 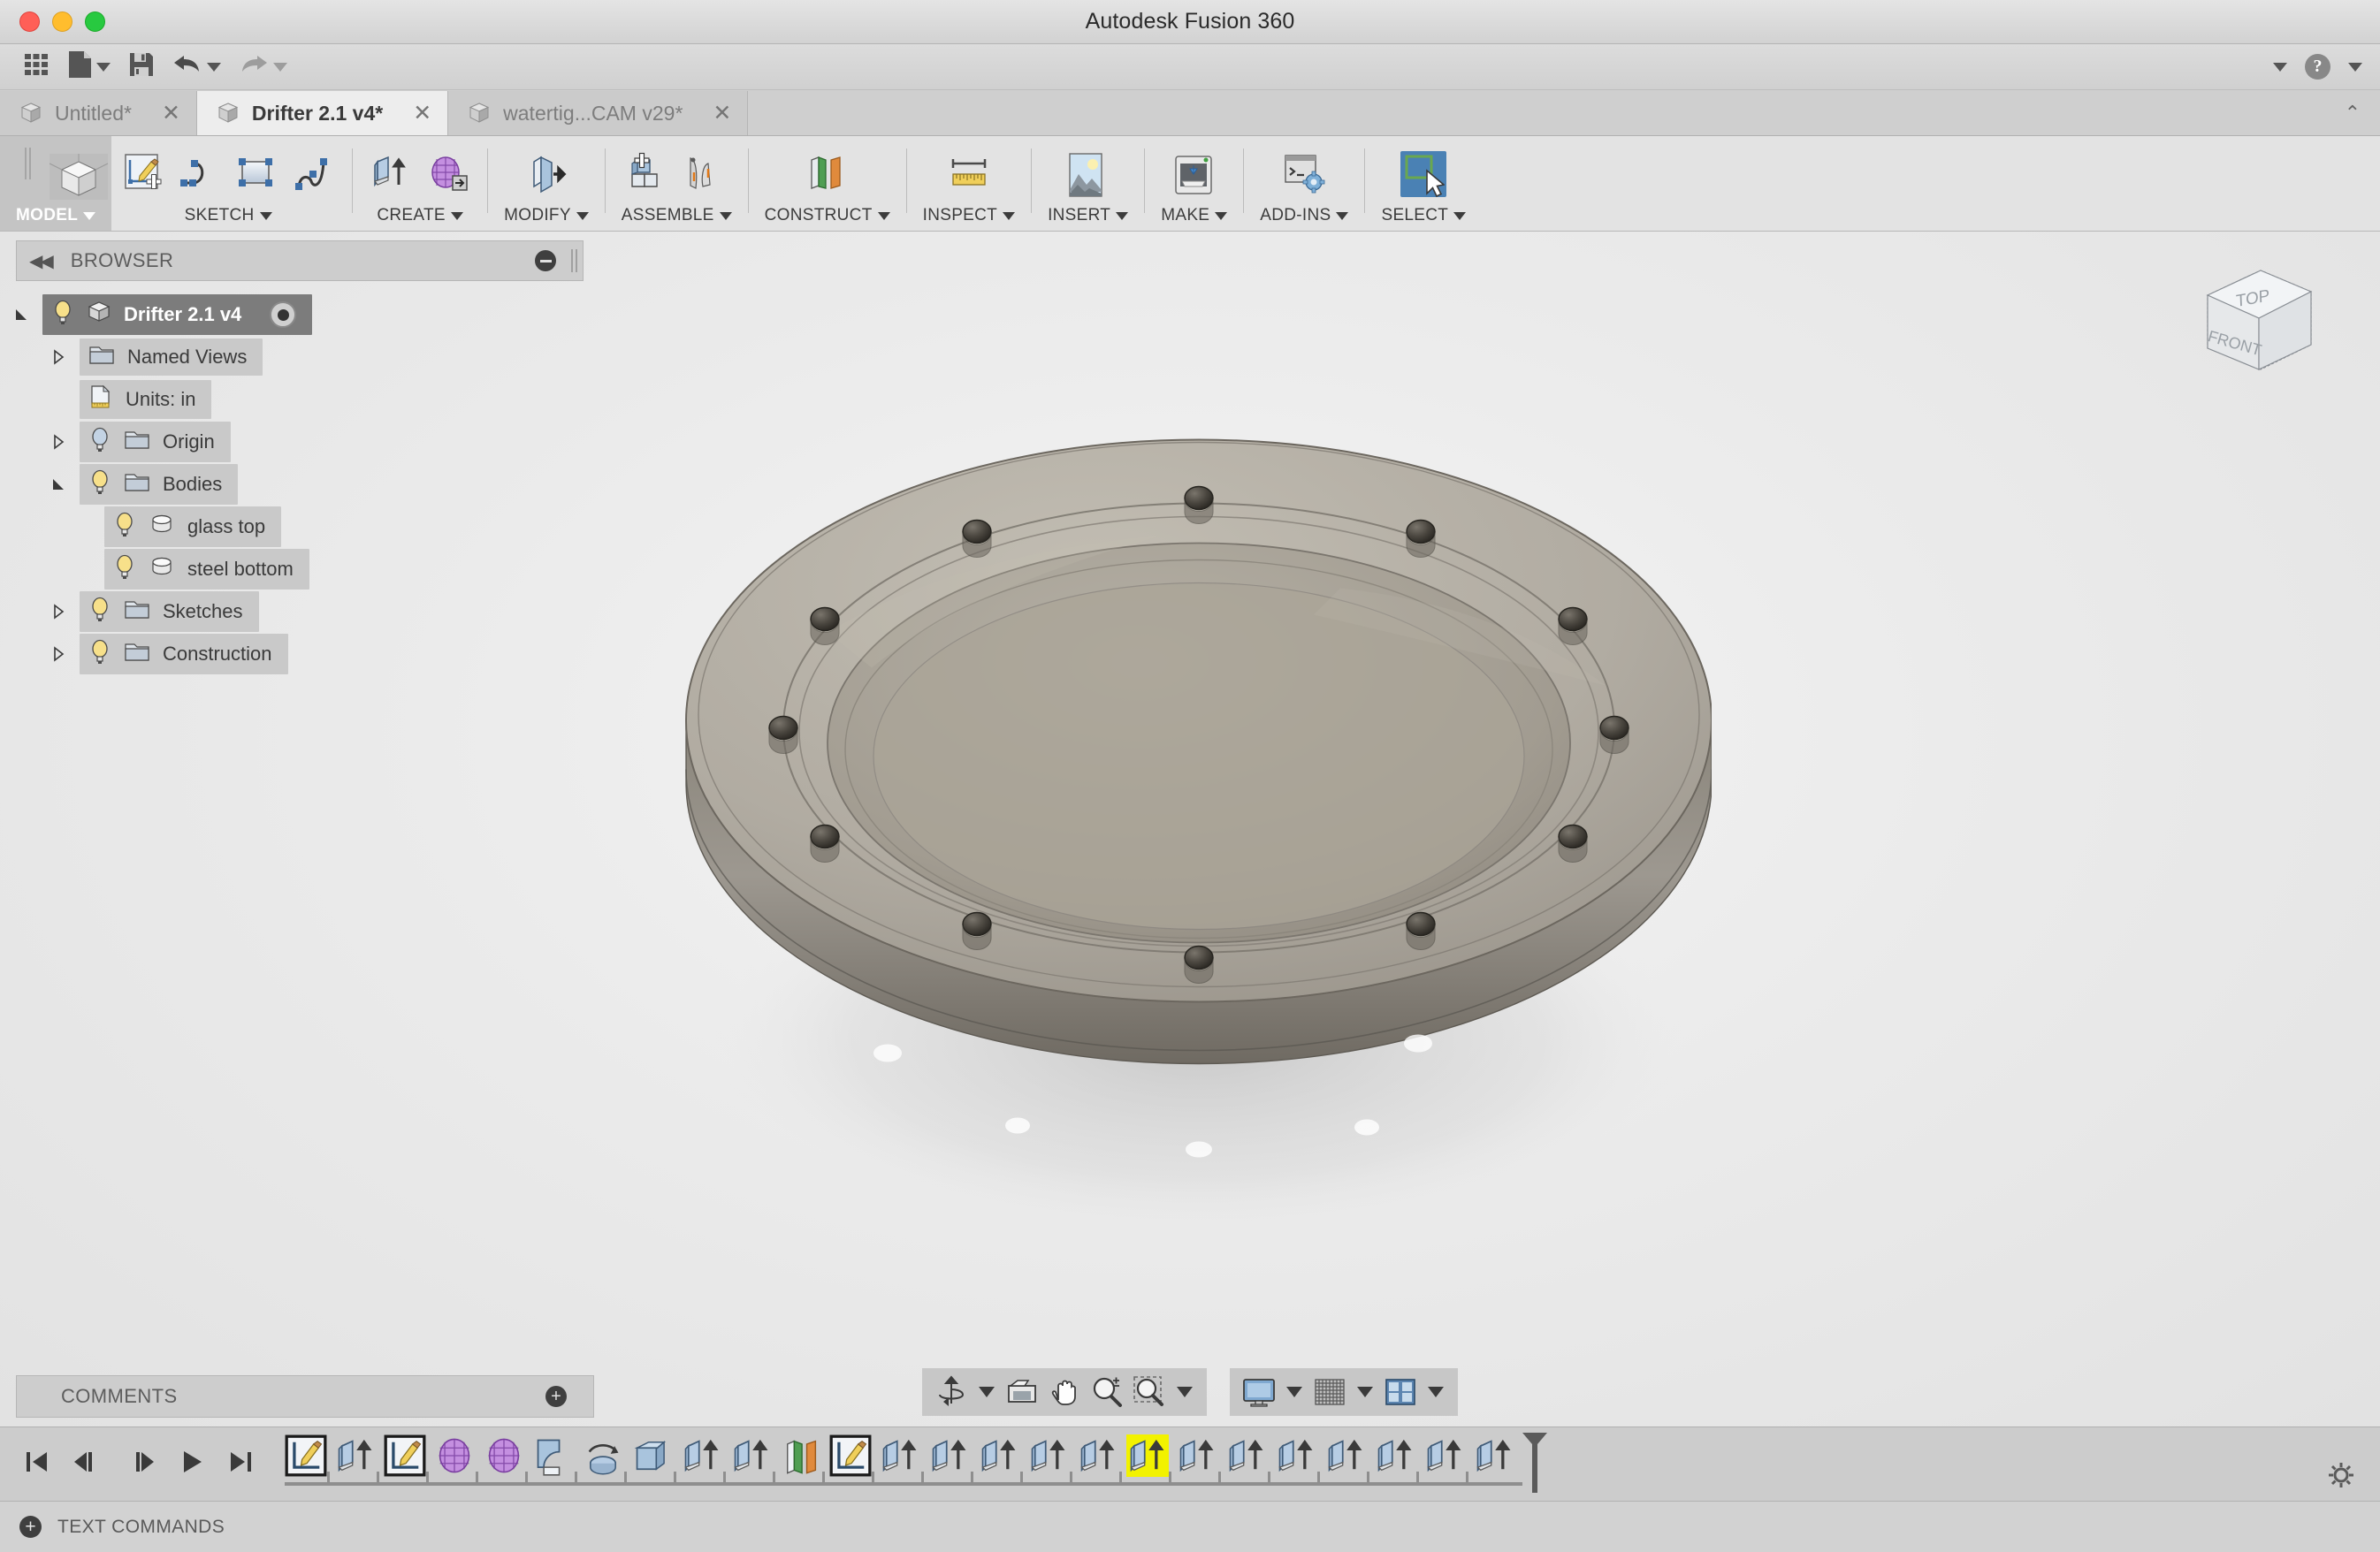 I want to click on ribbon-panel-construct: CONSTRUCT, so click(x=827, y=183).